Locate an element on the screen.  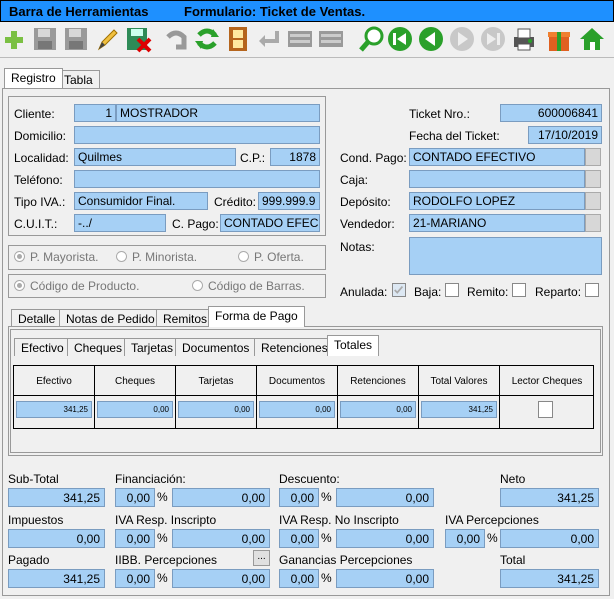
iva-ri-pct-sign: % is located at coordinates (162, 538).